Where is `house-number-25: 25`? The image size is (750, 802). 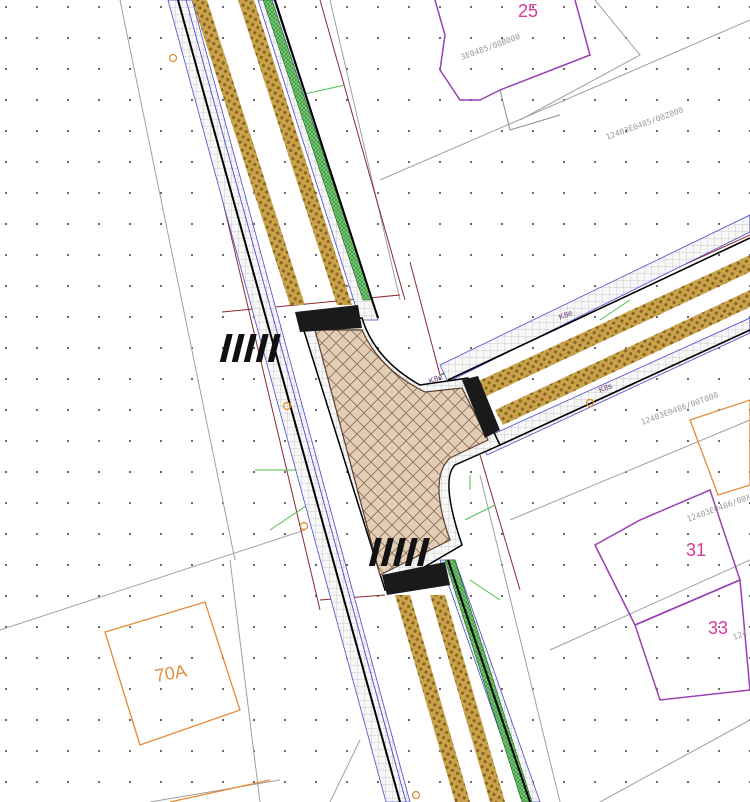
house-number-25: 25 is located at coordinates (528, 11).